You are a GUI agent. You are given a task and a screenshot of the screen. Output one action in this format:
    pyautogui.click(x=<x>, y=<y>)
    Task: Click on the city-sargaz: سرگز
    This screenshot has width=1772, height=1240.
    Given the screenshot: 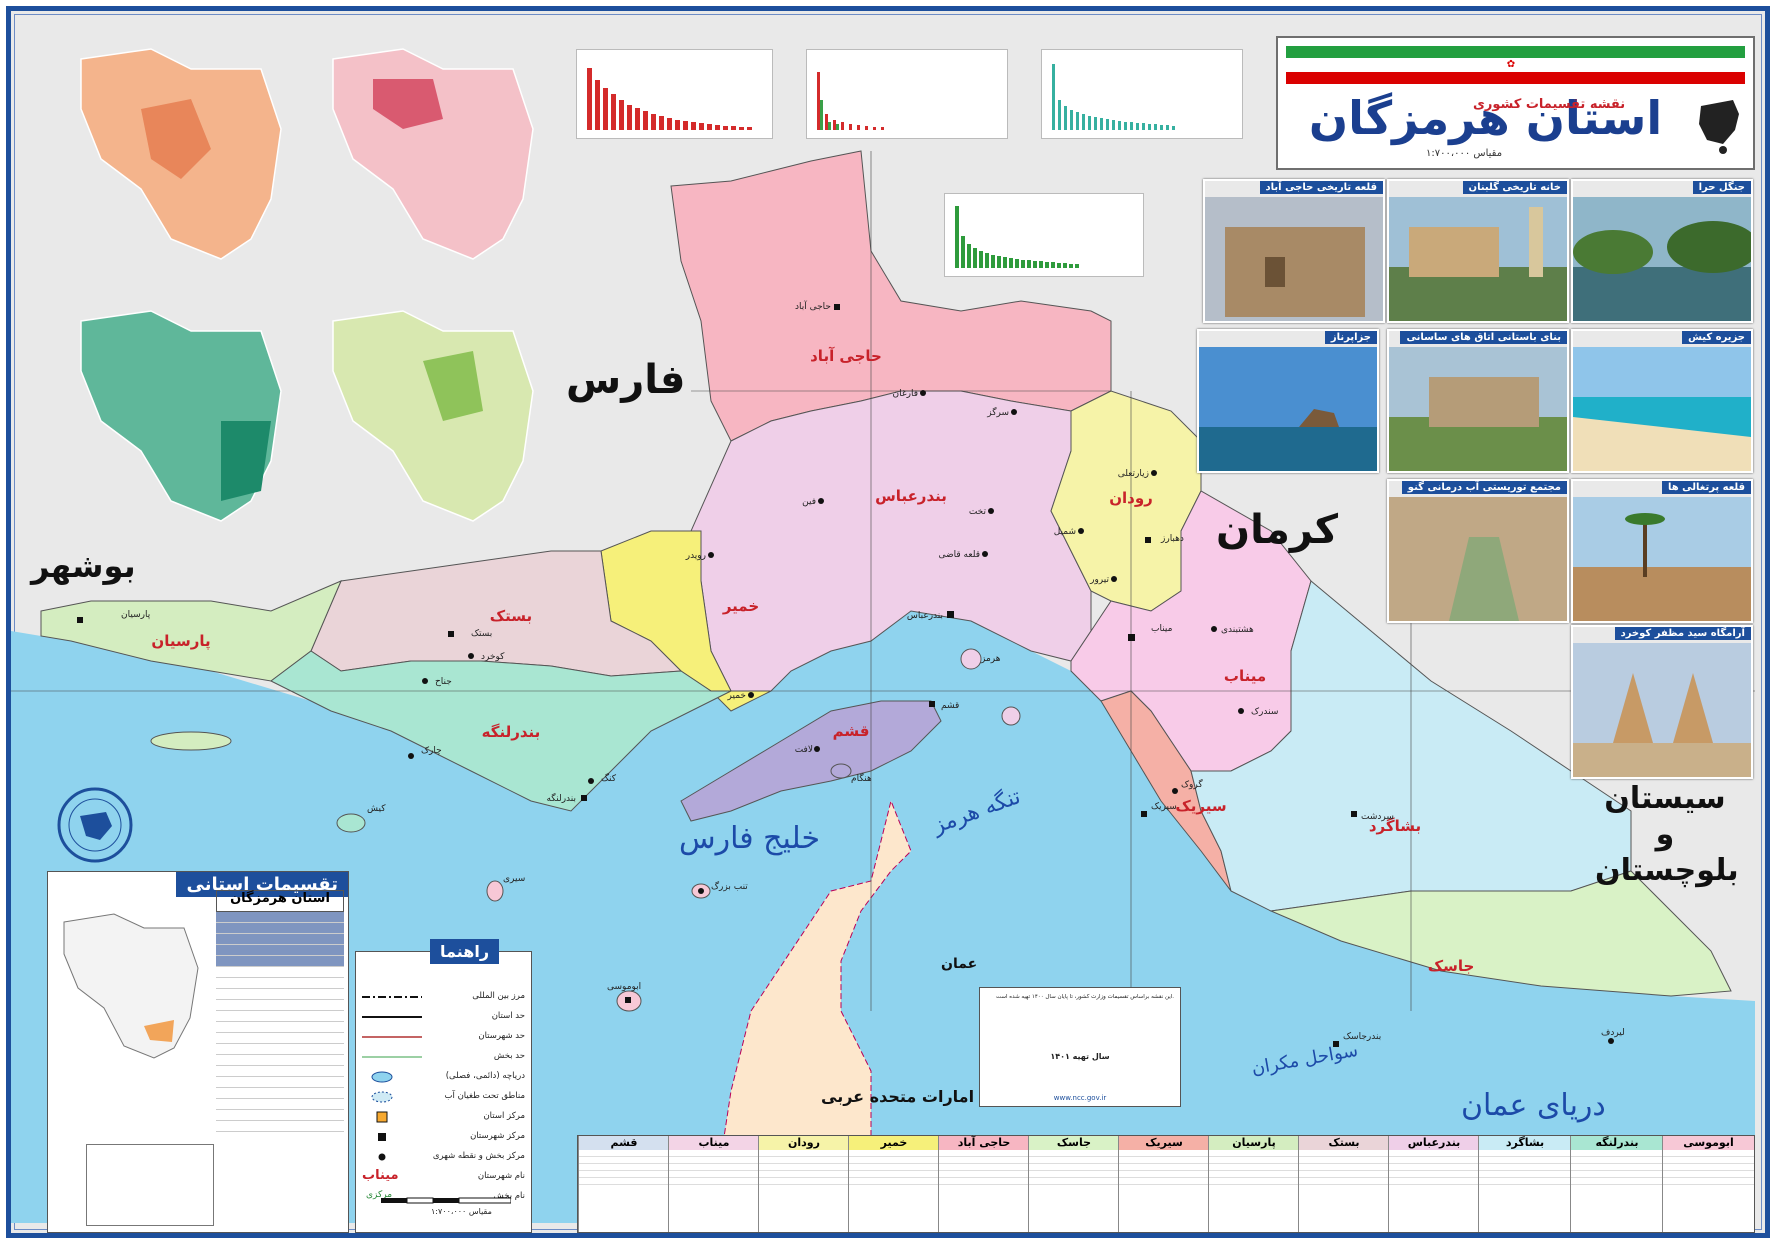 What is the action you would take?
    pyautogui.click(x=997, y=412)
    